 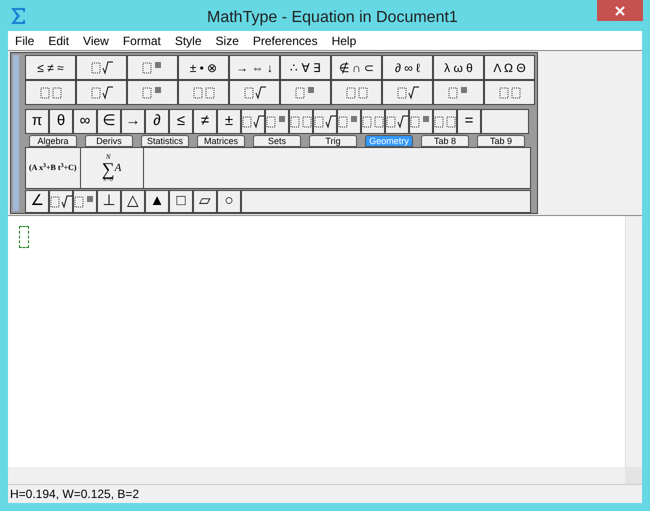 What do you see at coordinates (633, 341) in the screenshot?
I see `vertical-scrollbar` at bounding box center [633, 341].